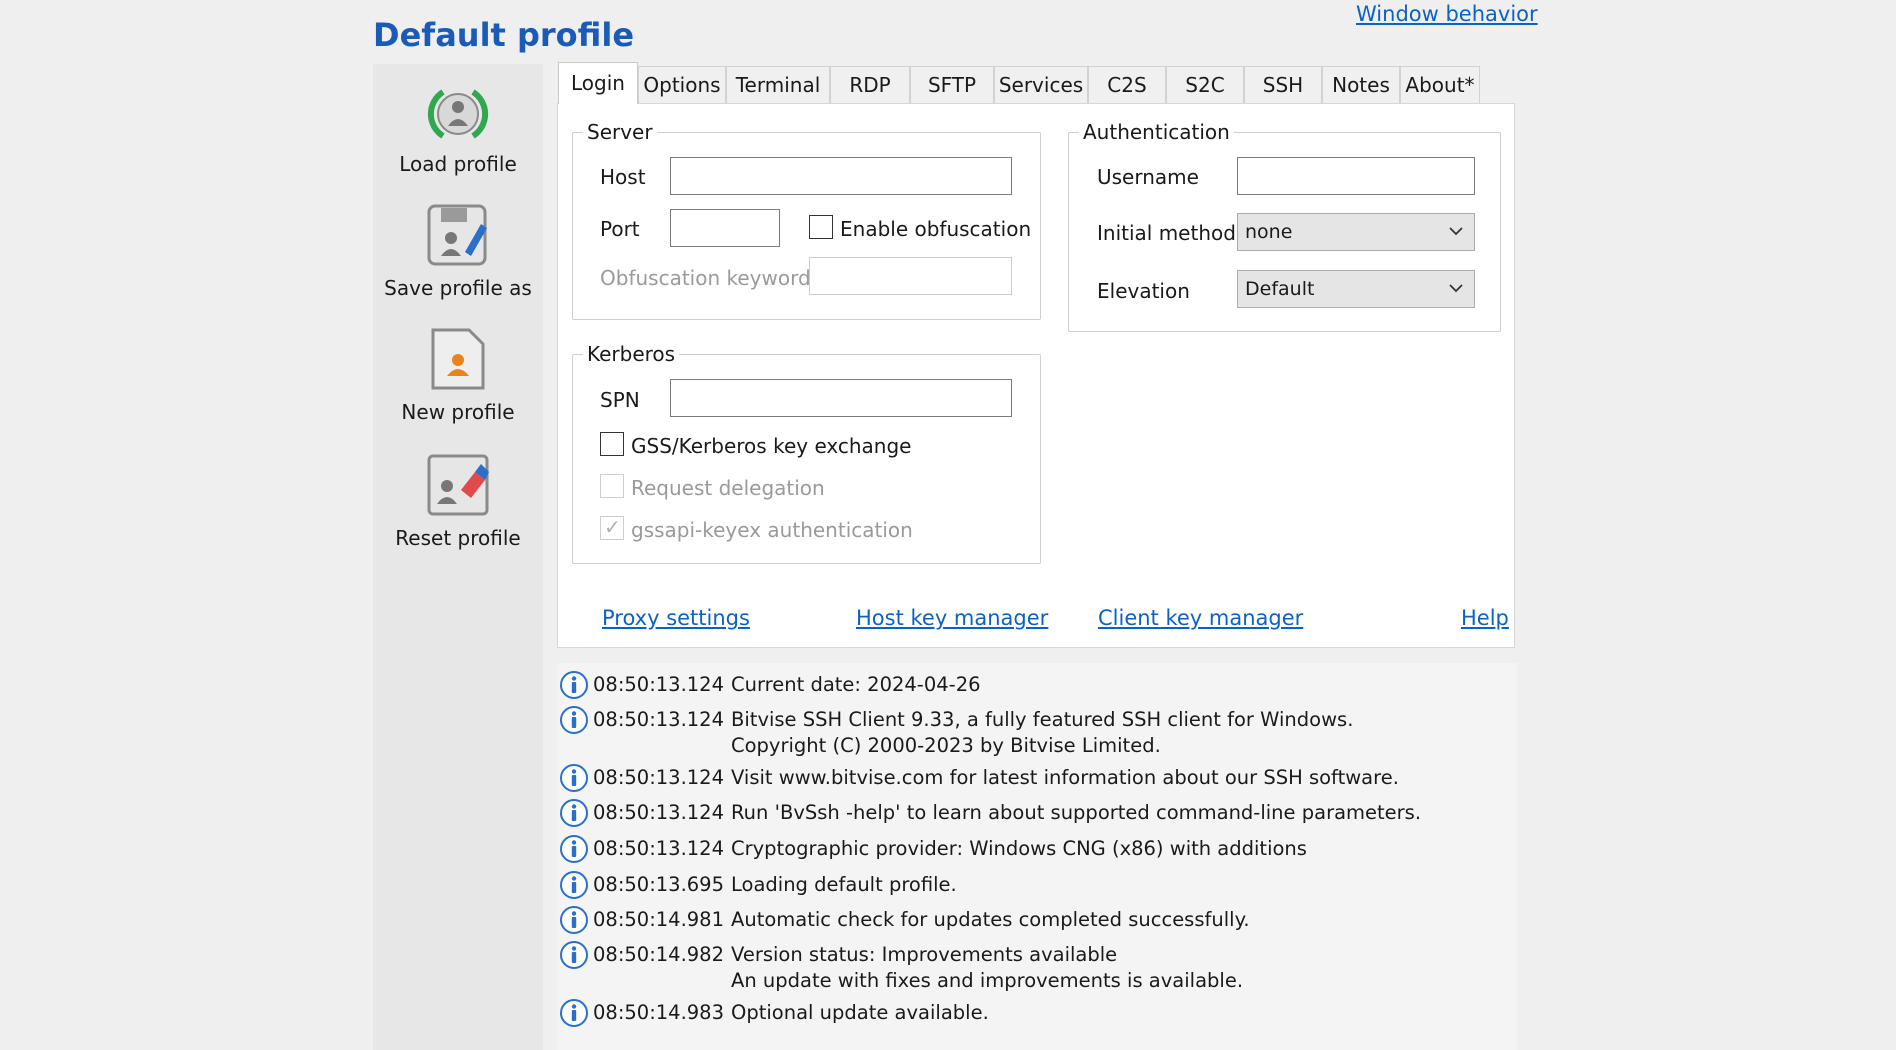  What do you see at coordinates (728, 488) in the screenshot?
I see `request-delegation-label: Request delegation` at bounding box center [728, 488].